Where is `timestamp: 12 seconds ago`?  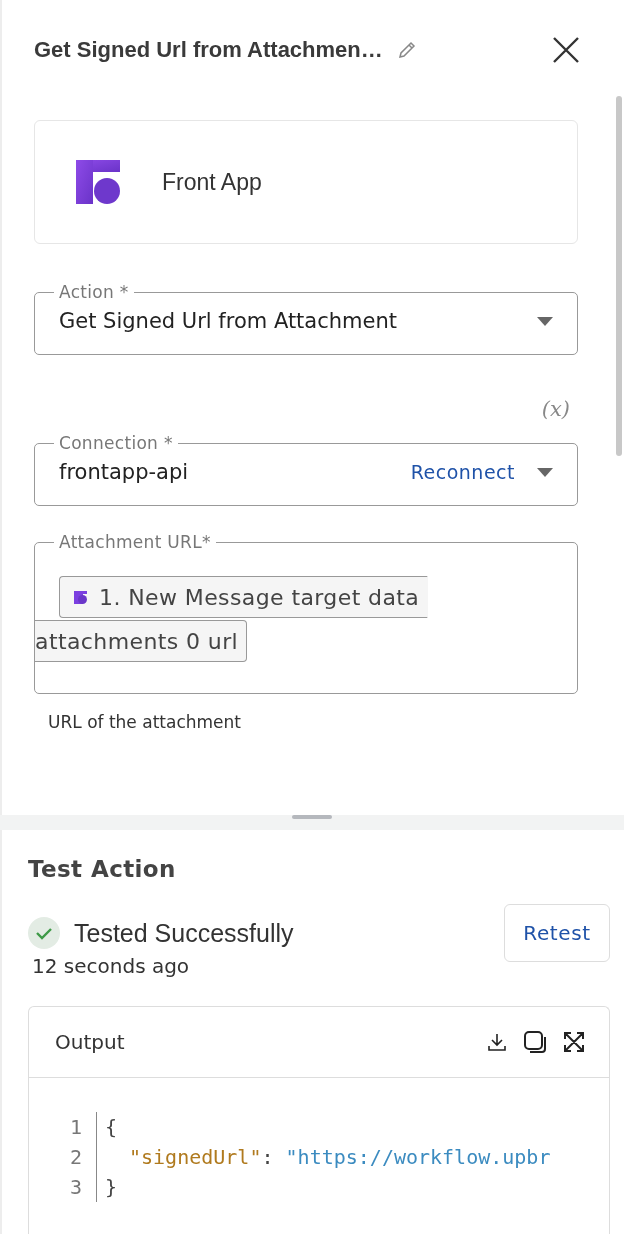 timestamp: 12 seconds ago is located at coordinates (111, 966).